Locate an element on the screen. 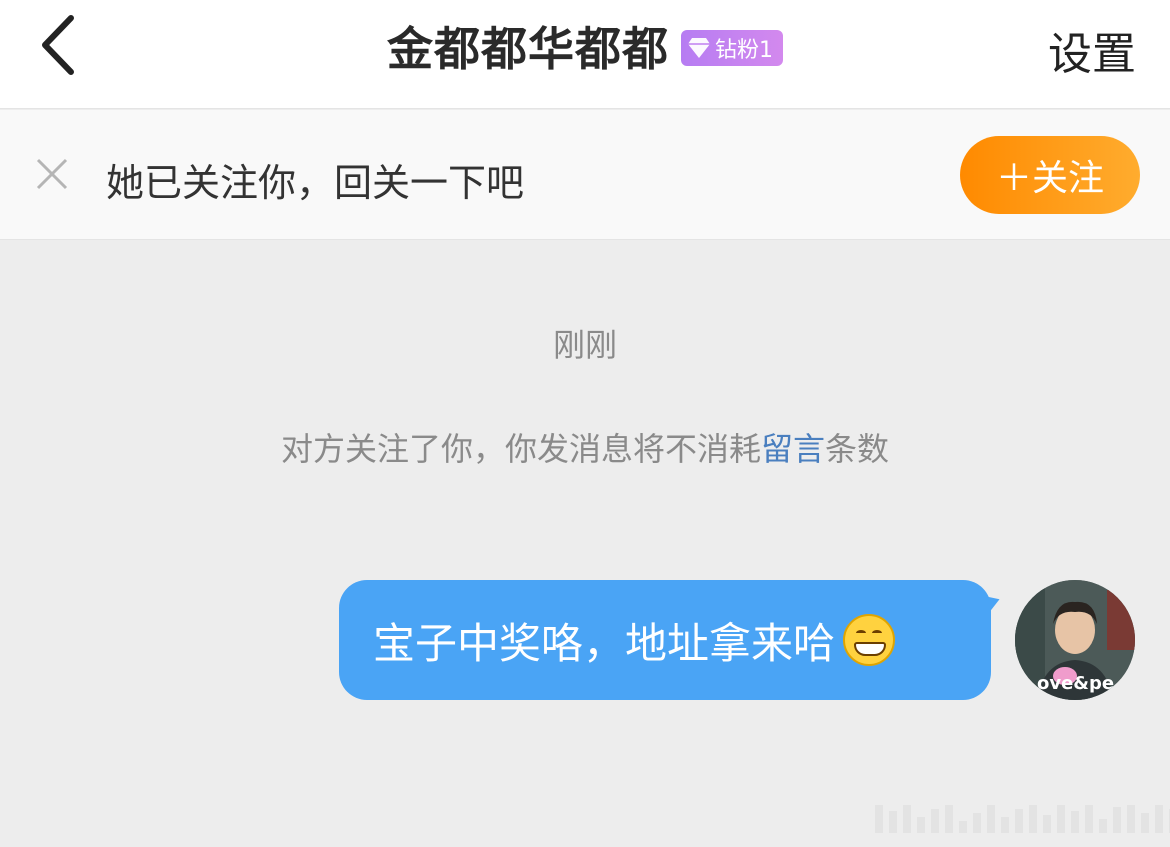 This screenshot has height=847, width=1170. follow-prompt-text: 她已关注你，回关一下吧 is located at coordinates (315, 183).